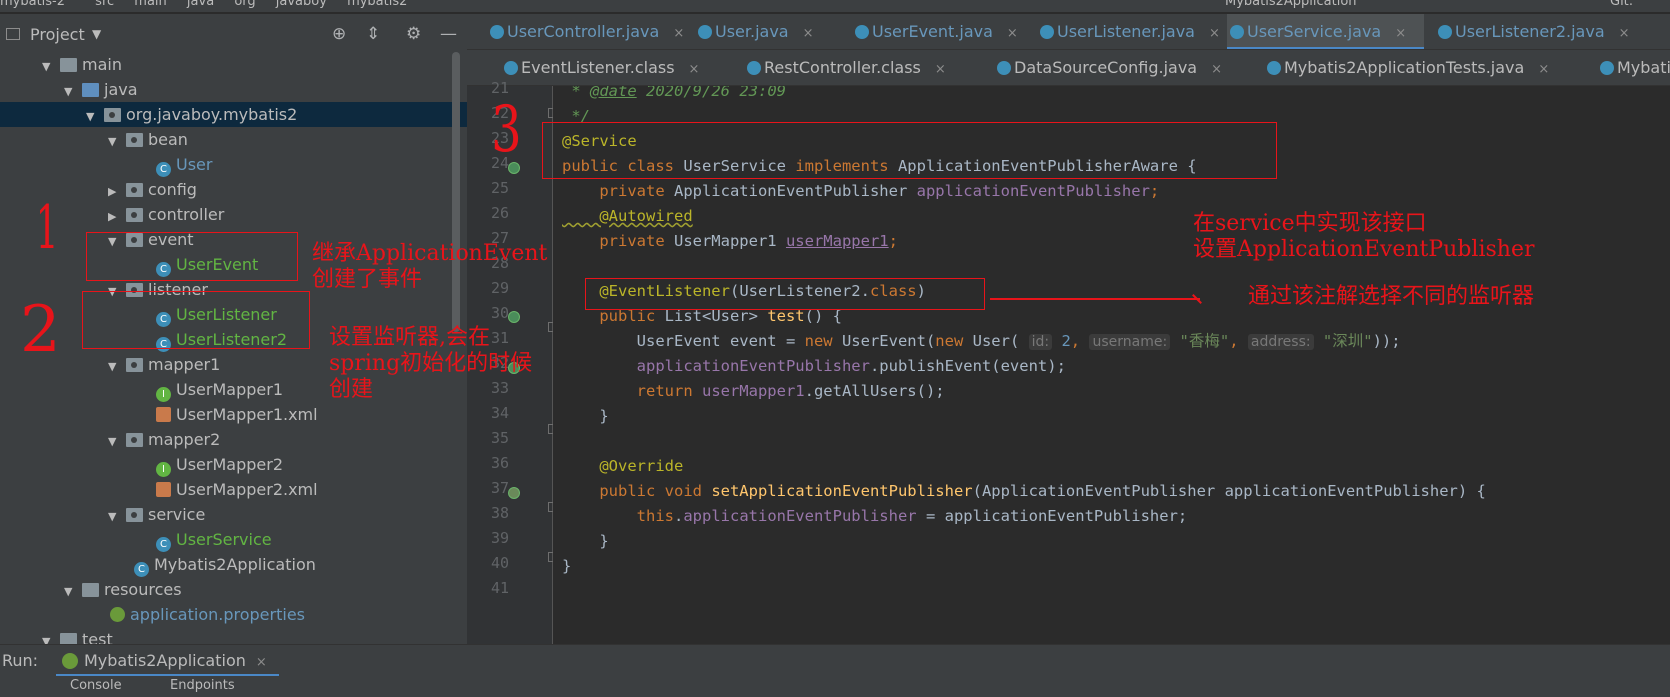  Describe the element at coordinates (207, 614) in the screenshot. I see `tree-node-app-props: application.properties` at that location.